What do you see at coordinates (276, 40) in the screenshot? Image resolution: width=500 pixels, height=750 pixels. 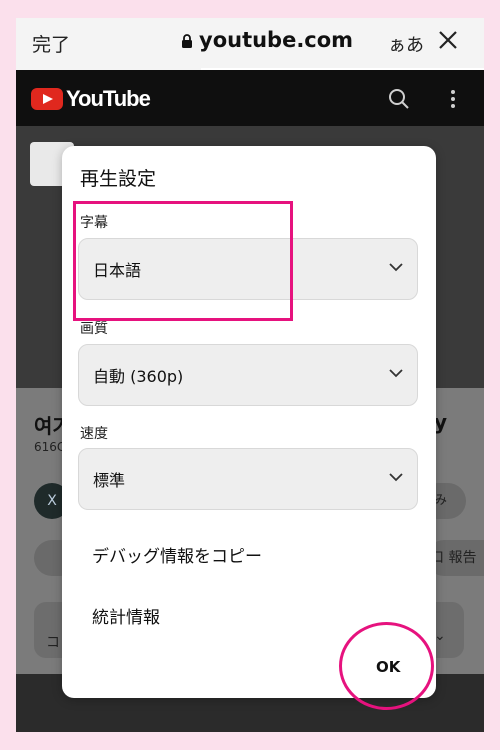 I see `url-text: youtube.com` at bounding box center [276, 40].